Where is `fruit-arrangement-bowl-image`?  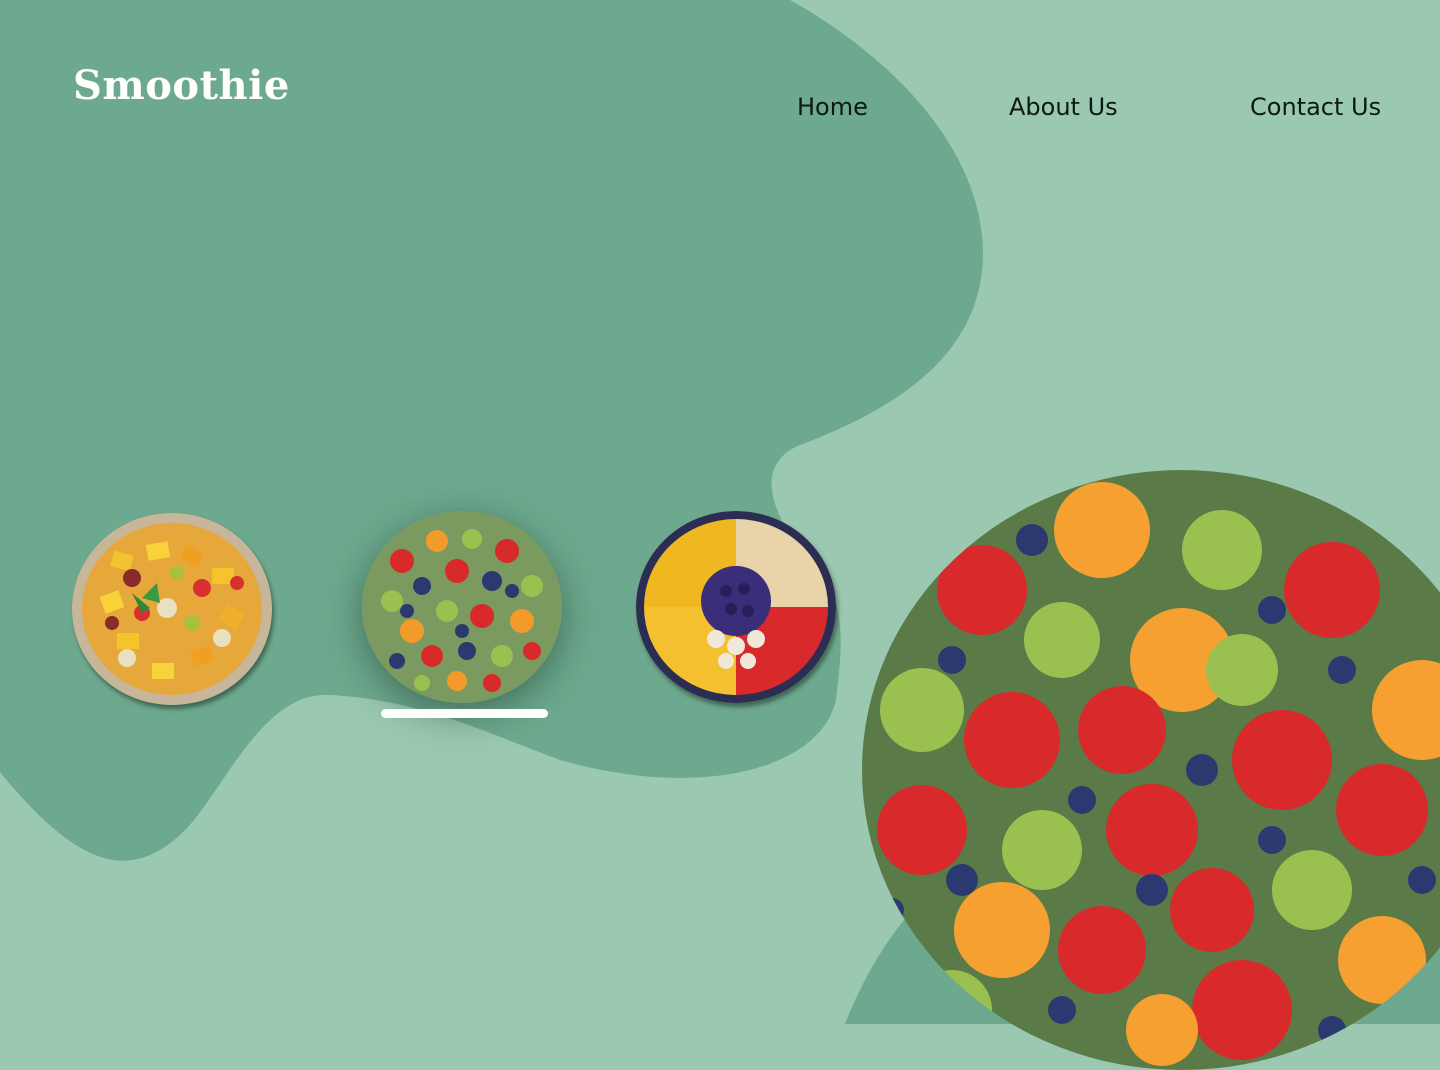 fruit-arrangement-bowl-image is located at coordinates (736, 607).